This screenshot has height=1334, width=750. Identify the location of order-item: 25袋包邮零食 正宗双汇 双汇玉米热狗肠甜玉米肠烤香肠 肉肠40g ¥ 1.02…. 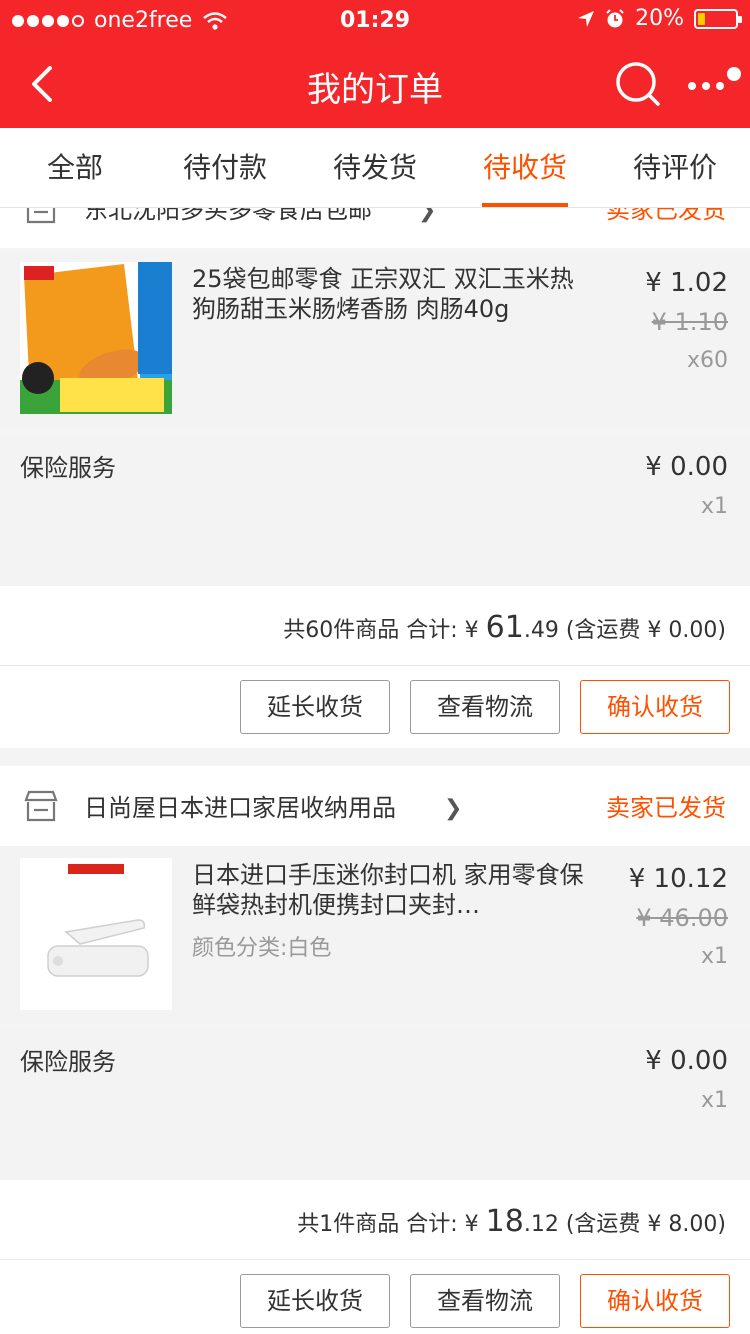
(375, 339).